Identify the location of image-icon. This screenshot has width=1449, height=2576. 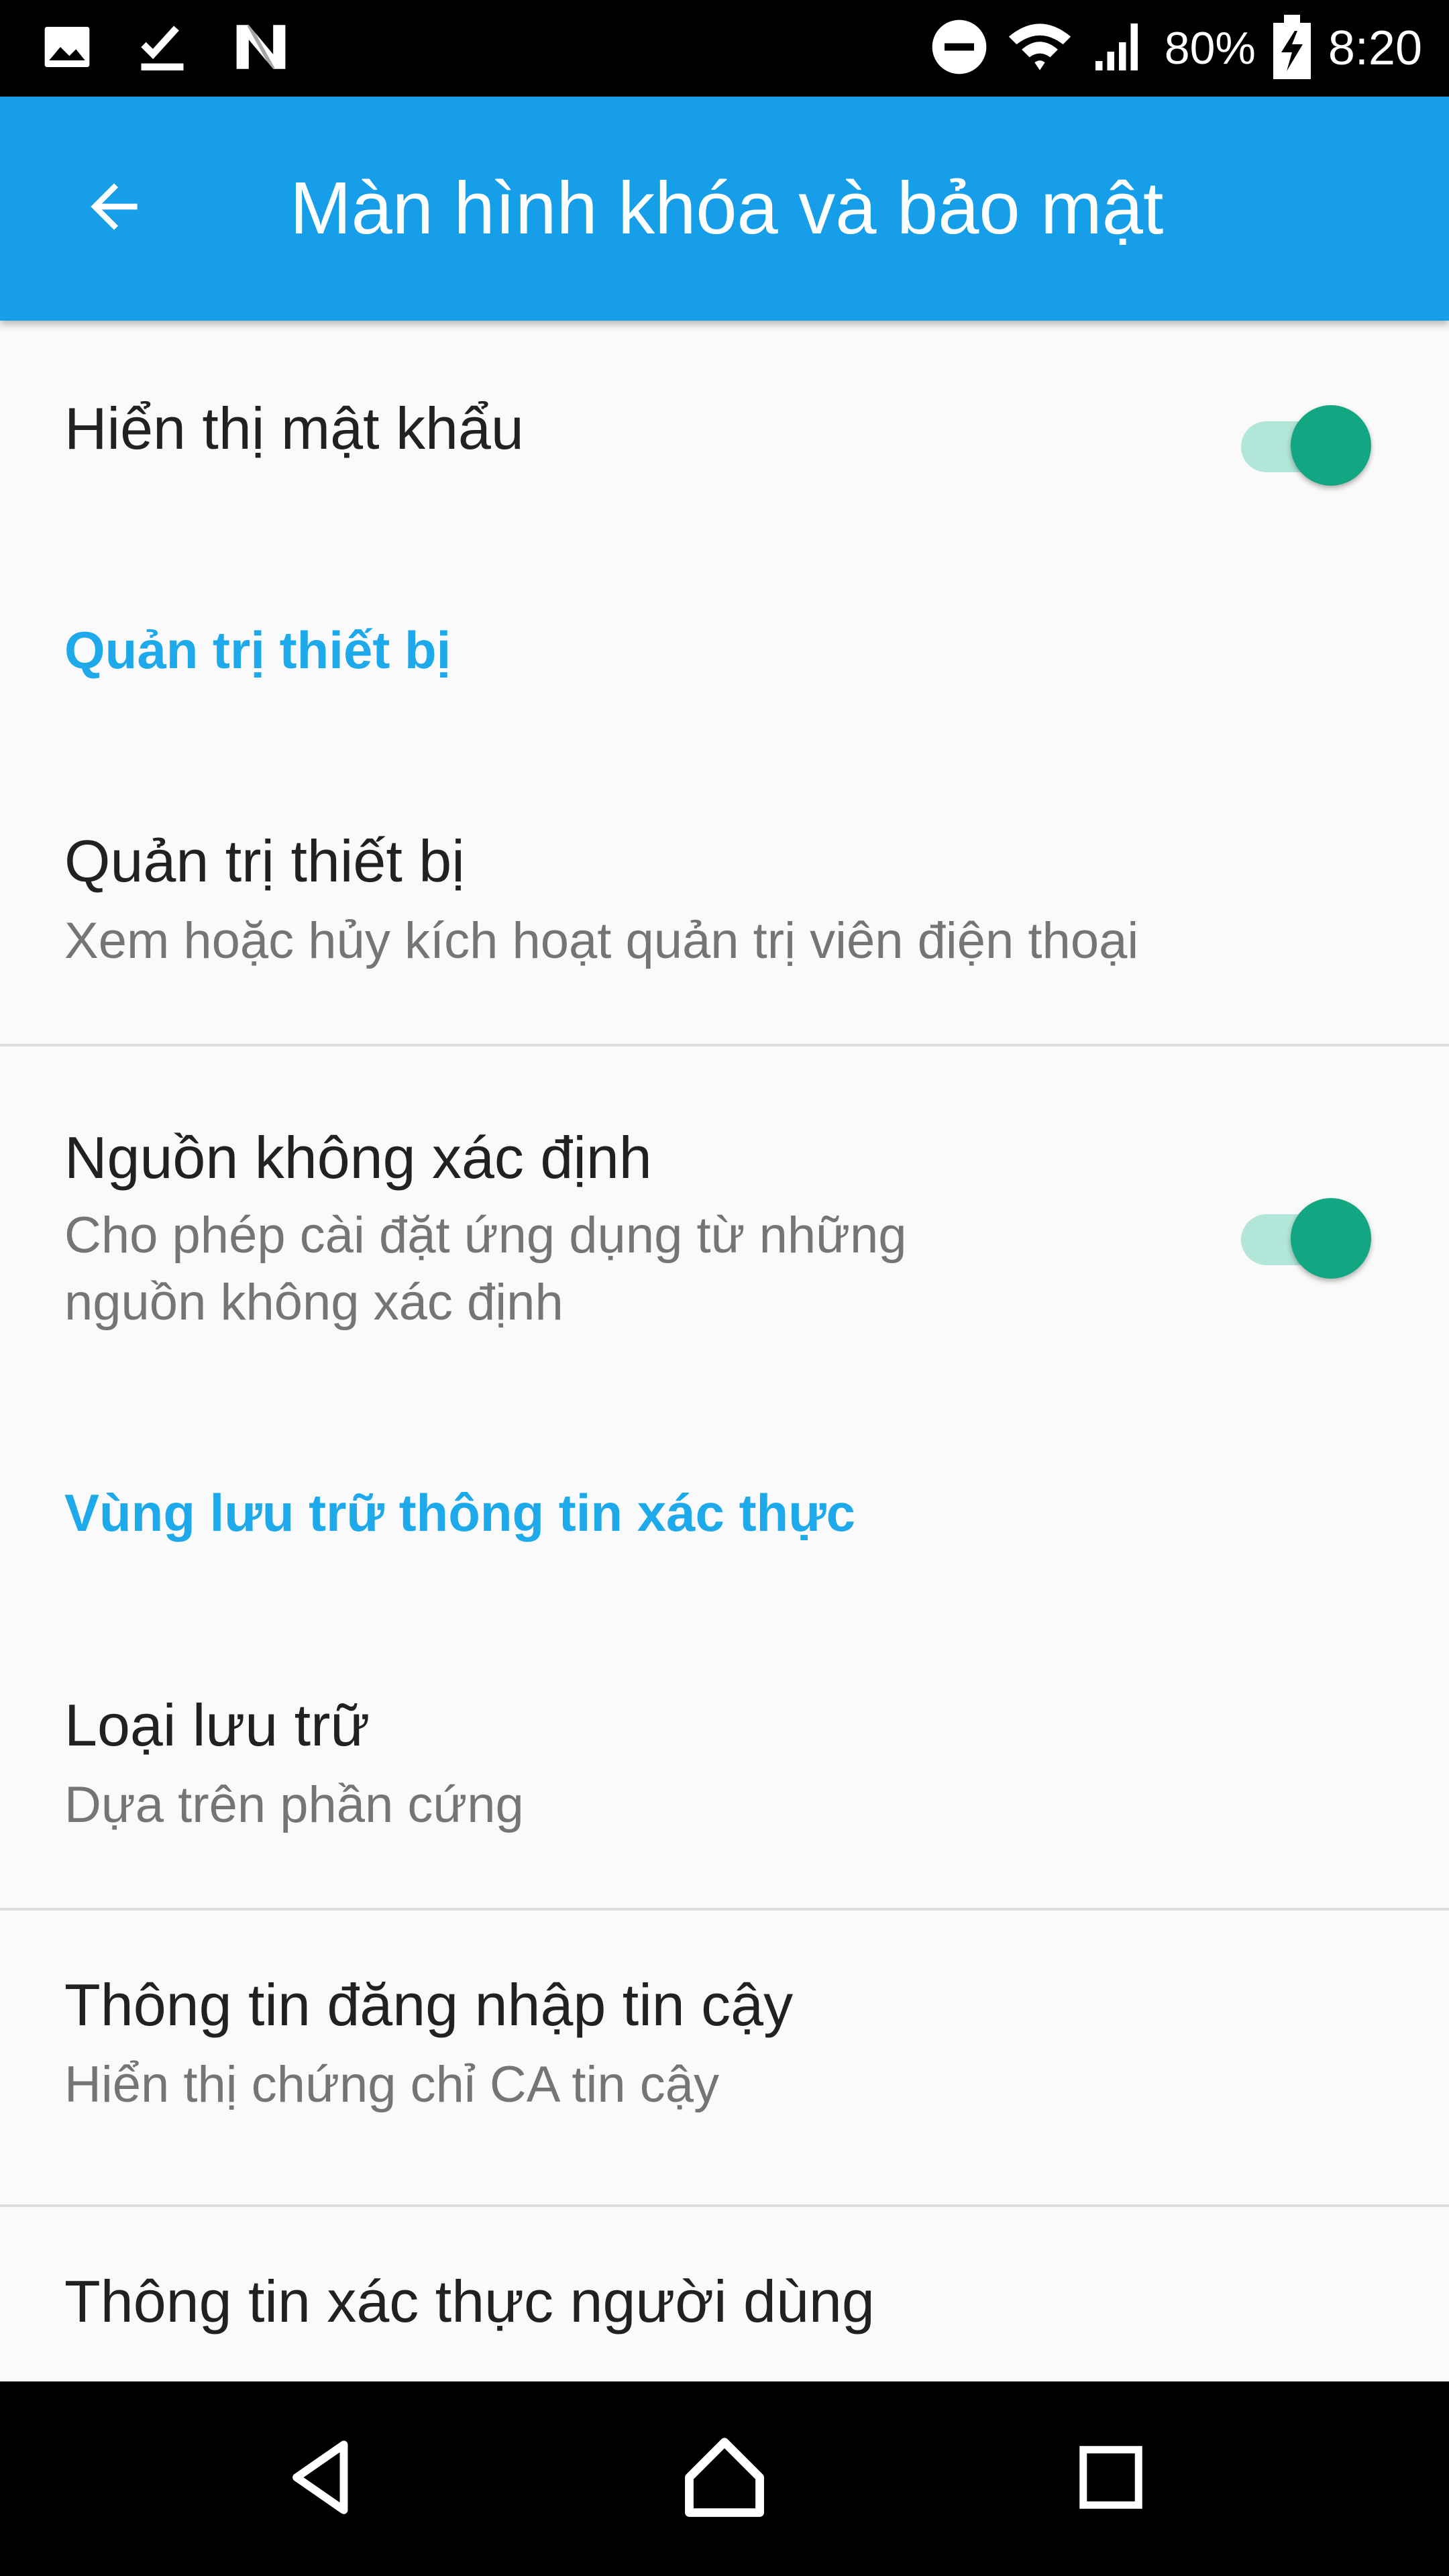
(67, 48).